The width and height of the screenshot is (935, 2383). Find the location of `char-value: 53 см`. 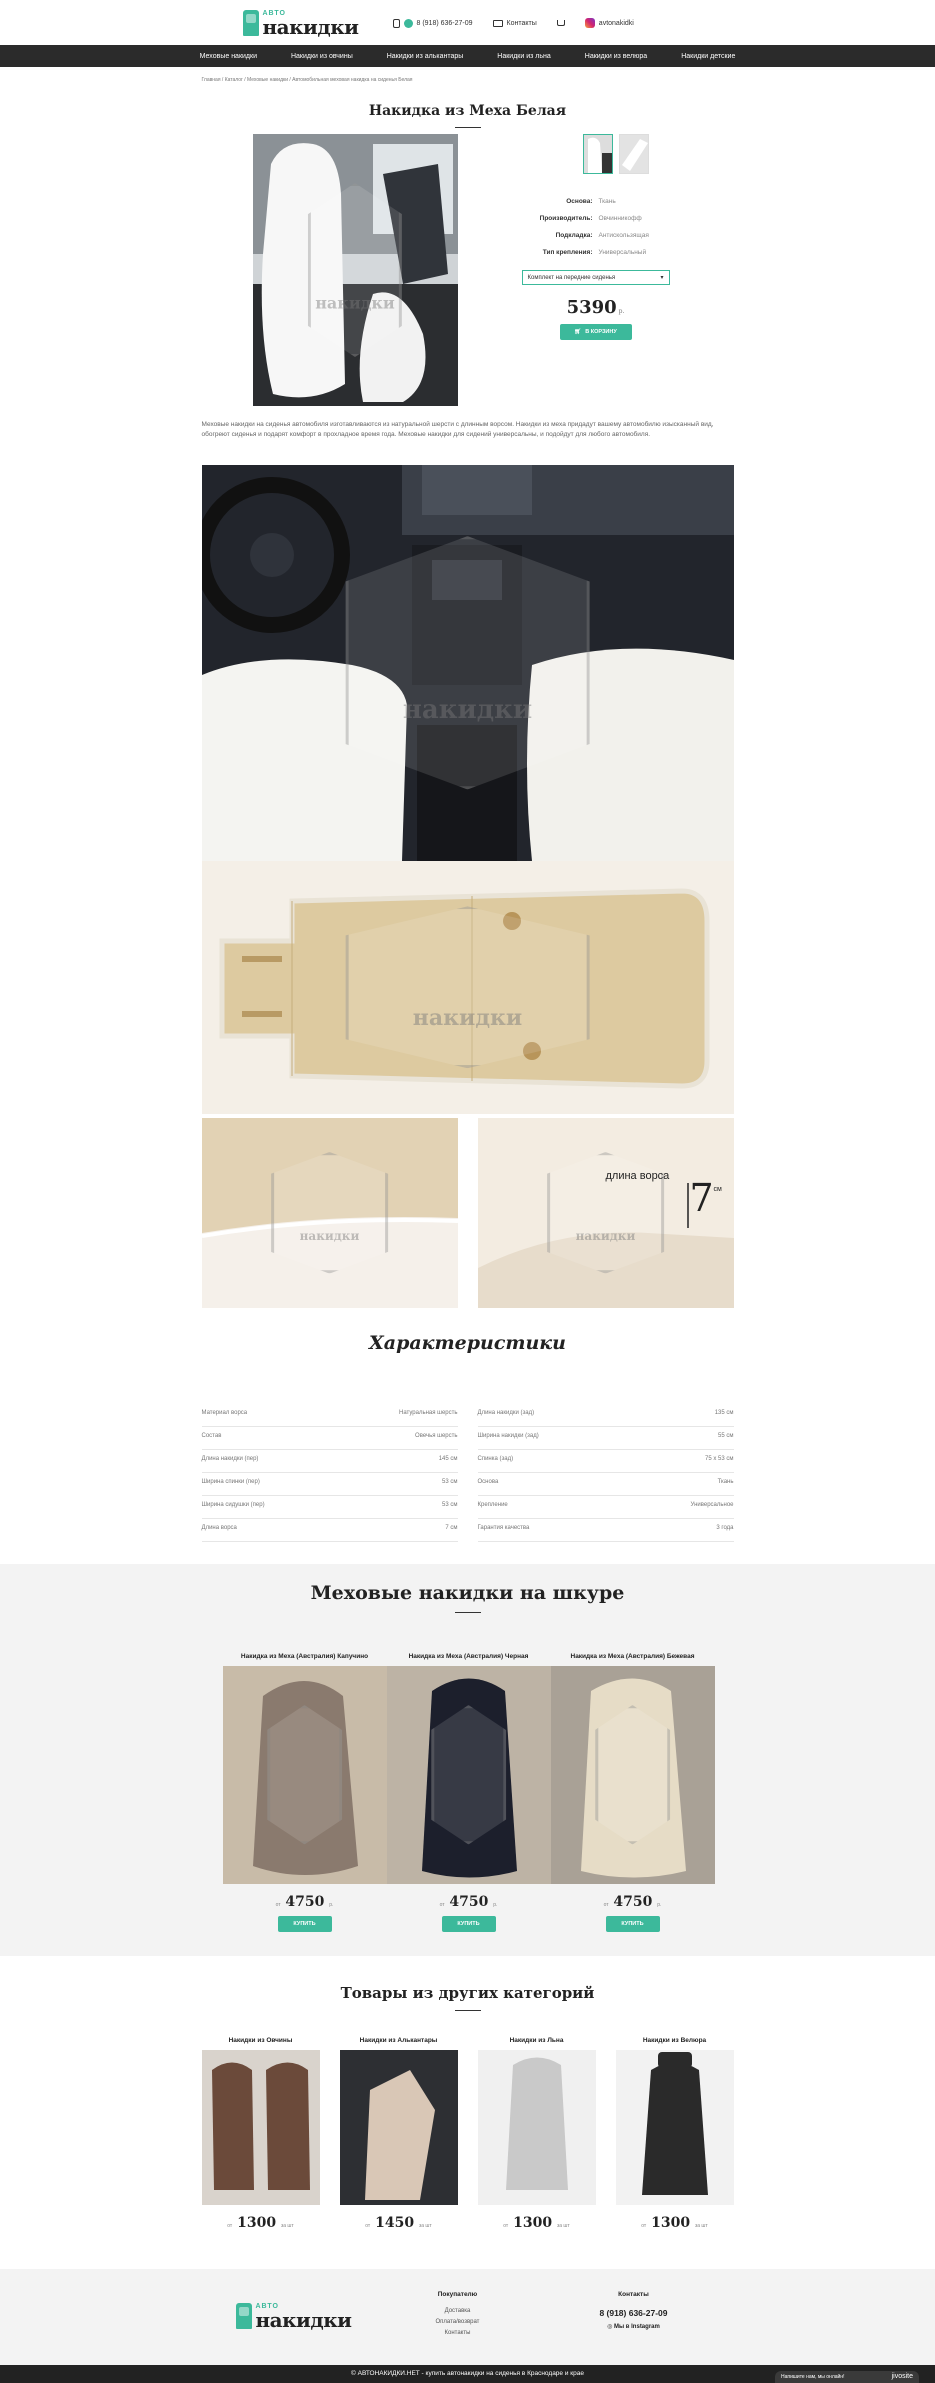

char-value: 53 см is located at coordinates (450, 1481).